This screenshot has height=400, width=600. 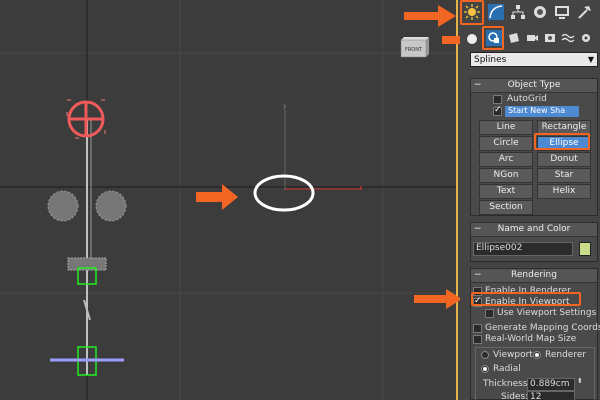 I want to click on geometry-subtab, so click(x=472, y=38).